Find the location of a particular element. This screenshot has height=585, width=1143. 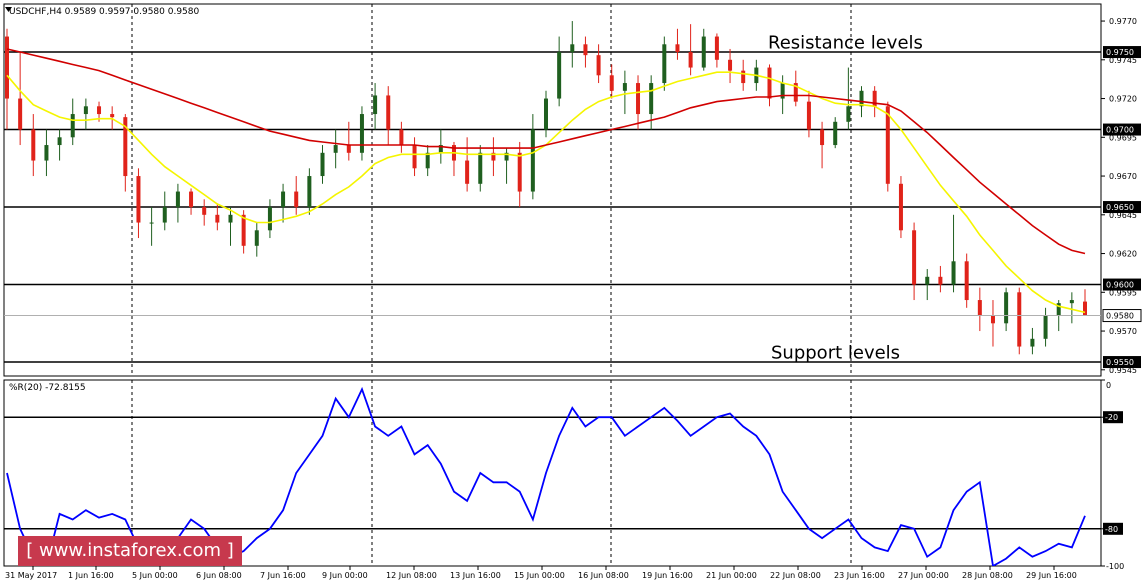

indicator-tick-label: 0 is located at coordinates (1108, 385).